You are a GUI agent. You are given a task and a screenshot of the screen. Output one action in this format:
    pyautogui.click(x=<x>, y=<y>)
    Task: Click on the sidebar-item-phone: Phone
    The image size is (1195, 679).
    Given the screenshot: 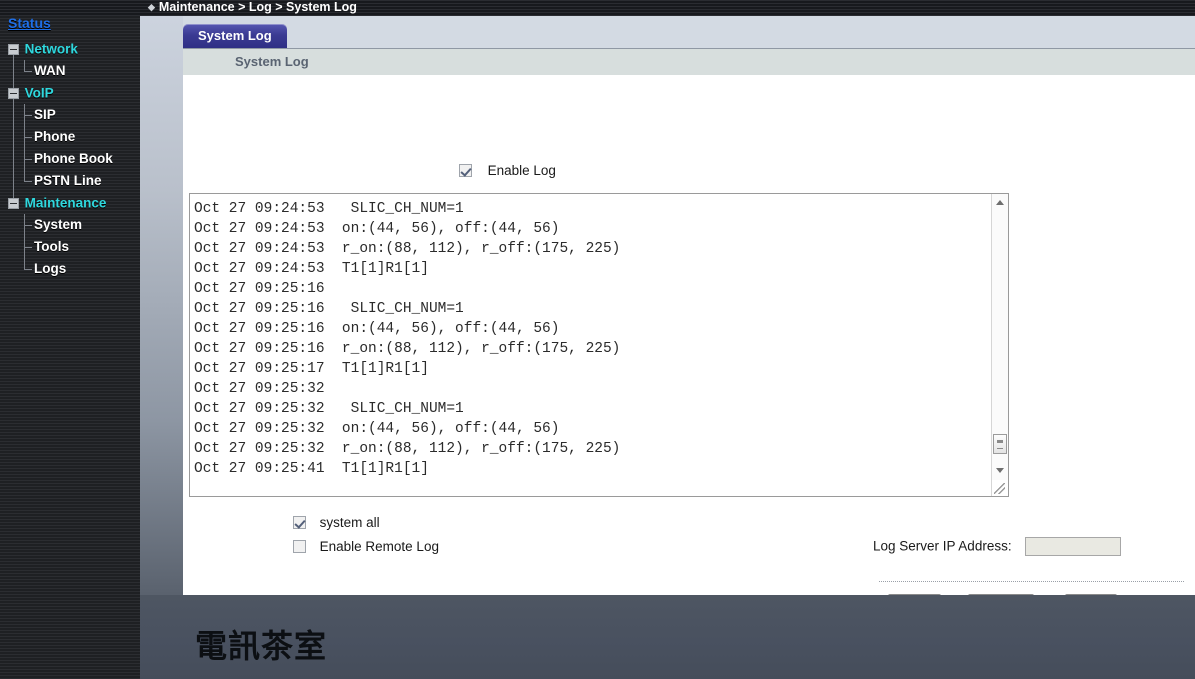 What is the action you would take?
    pyautogui.click(x=70, y=137)
    